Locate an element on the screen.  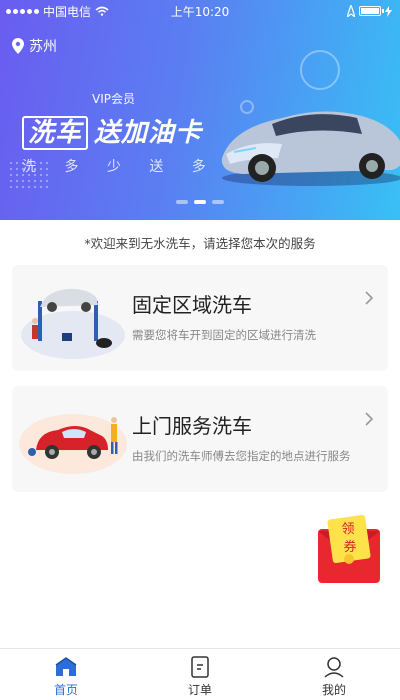
tab-profile: 我的 is located at coordinates (334, 676).